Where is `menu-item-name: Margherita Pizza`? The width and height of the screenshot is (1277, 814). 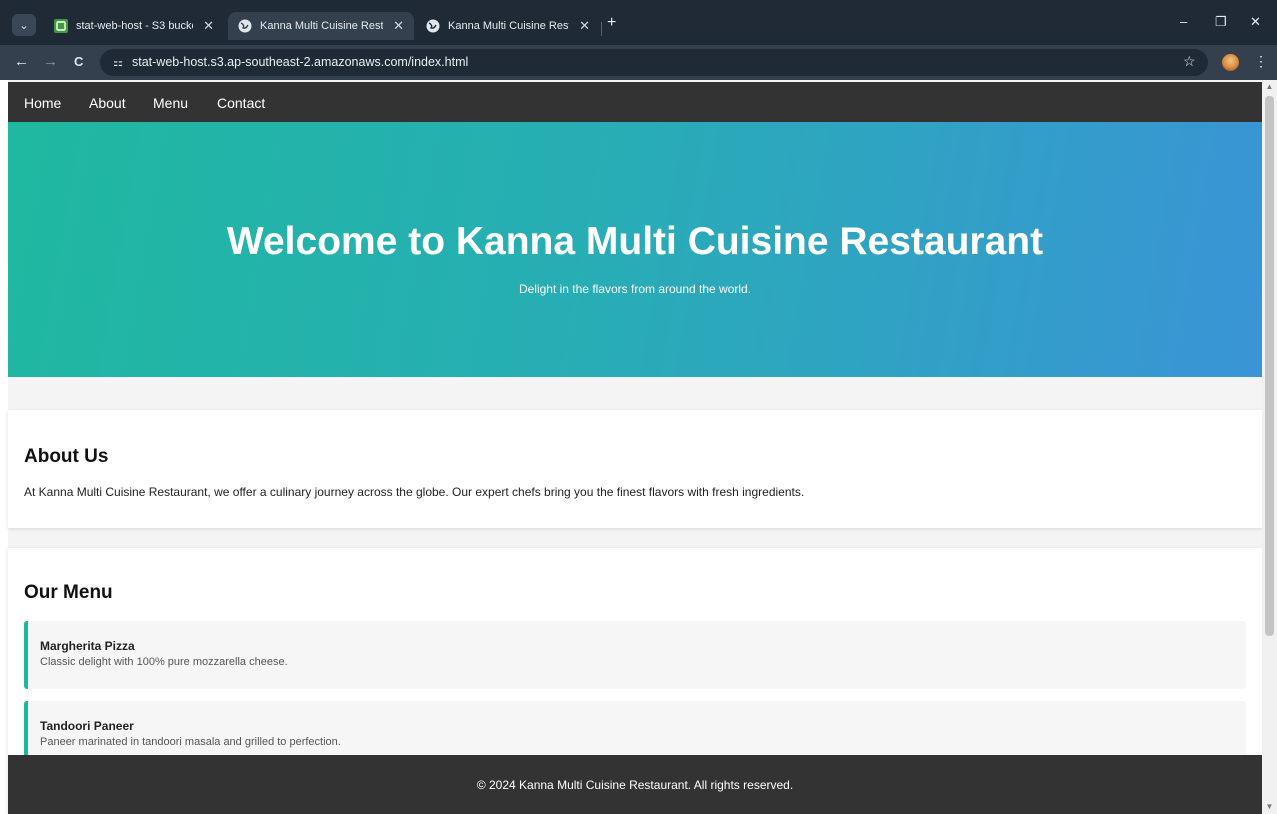 menu-item-name: Margherita Pizza is located at coordinates (87, 646).